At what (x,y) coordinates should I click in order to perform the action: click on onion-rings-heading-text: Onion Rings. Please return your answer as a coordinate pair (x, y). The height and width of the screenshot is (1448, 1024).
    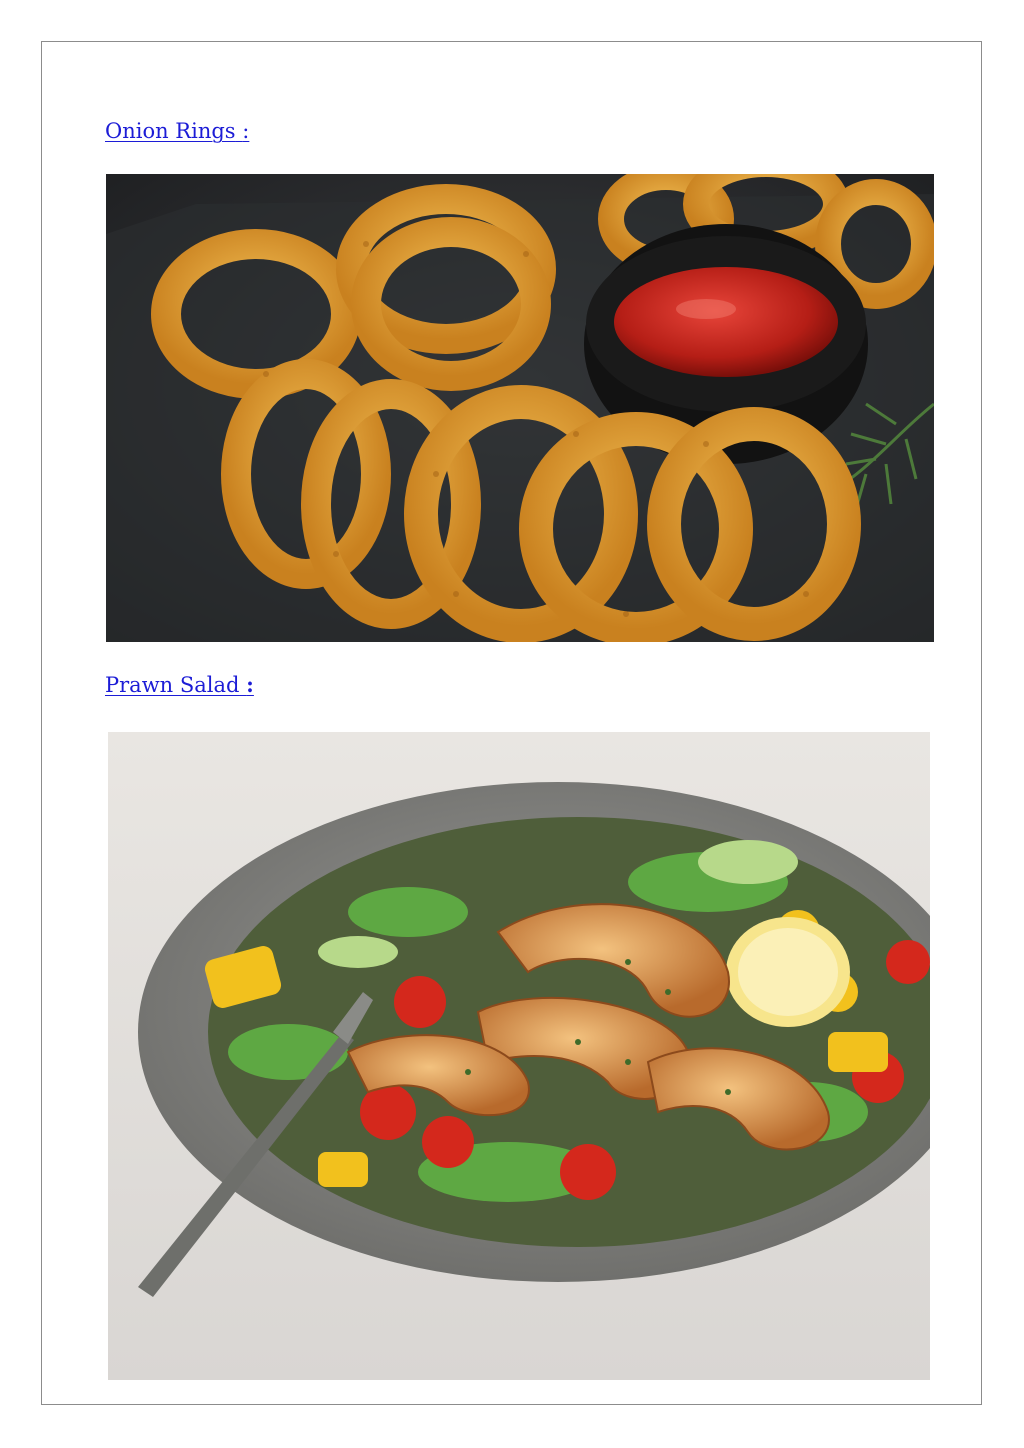
    Looking at the image, I should click on (170, 131).